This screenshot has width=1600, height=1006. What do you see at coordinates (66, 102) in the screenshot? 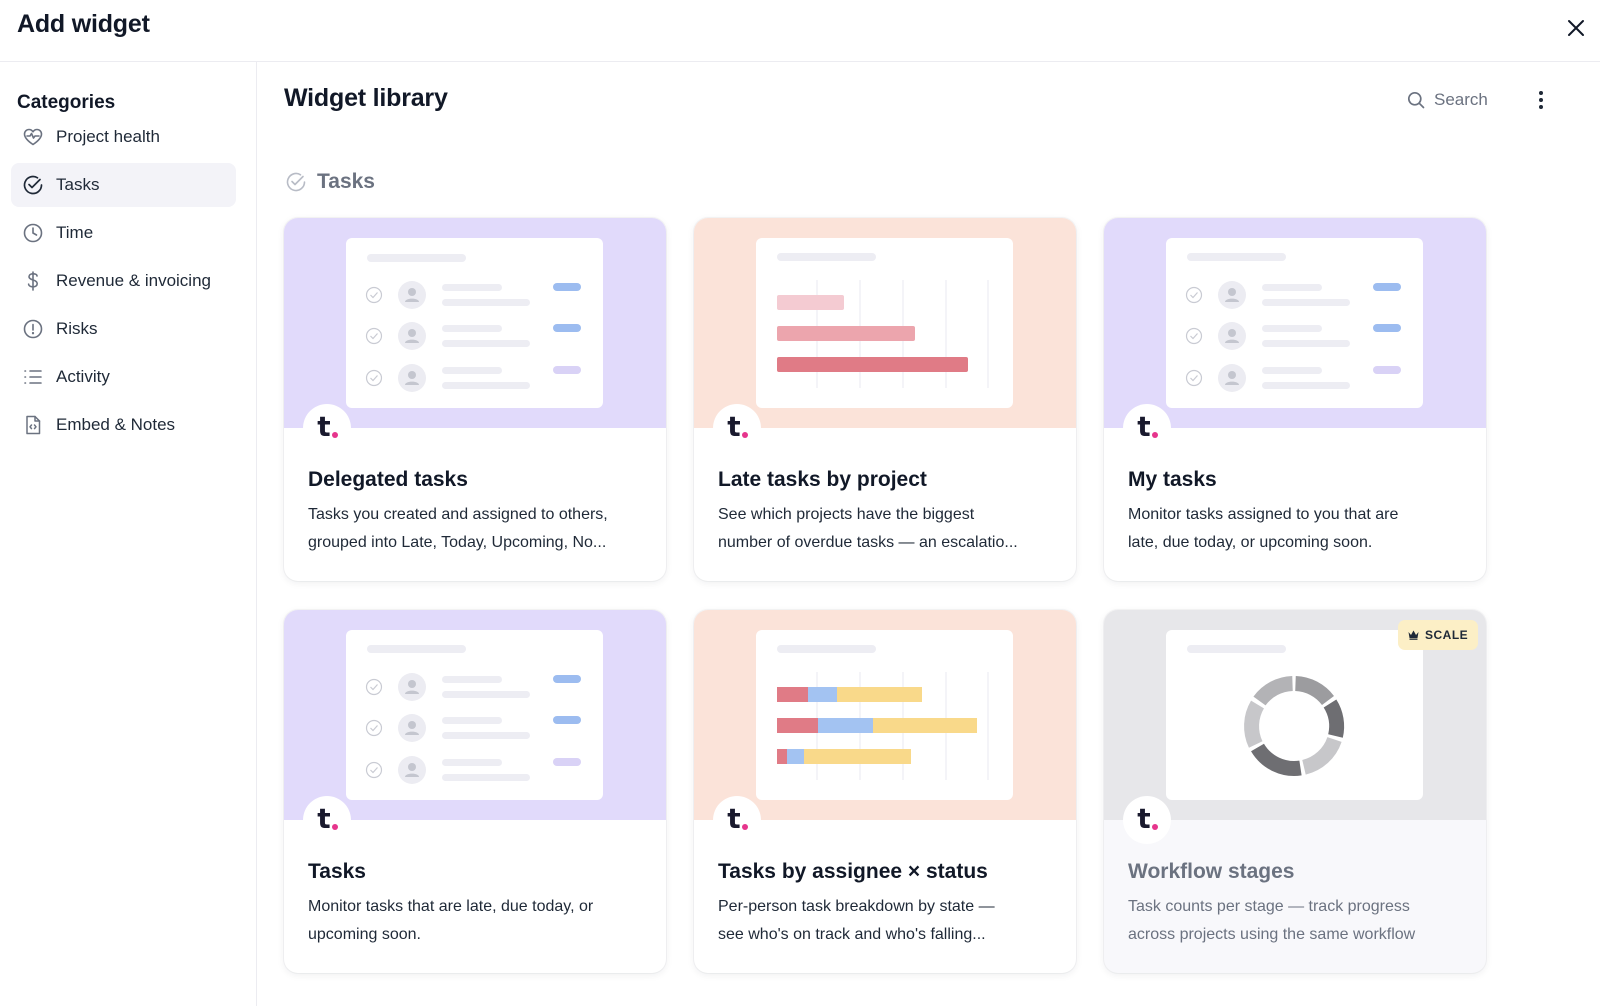
I see `sidebar-heading: Categories` at bounding box center [66, 102].